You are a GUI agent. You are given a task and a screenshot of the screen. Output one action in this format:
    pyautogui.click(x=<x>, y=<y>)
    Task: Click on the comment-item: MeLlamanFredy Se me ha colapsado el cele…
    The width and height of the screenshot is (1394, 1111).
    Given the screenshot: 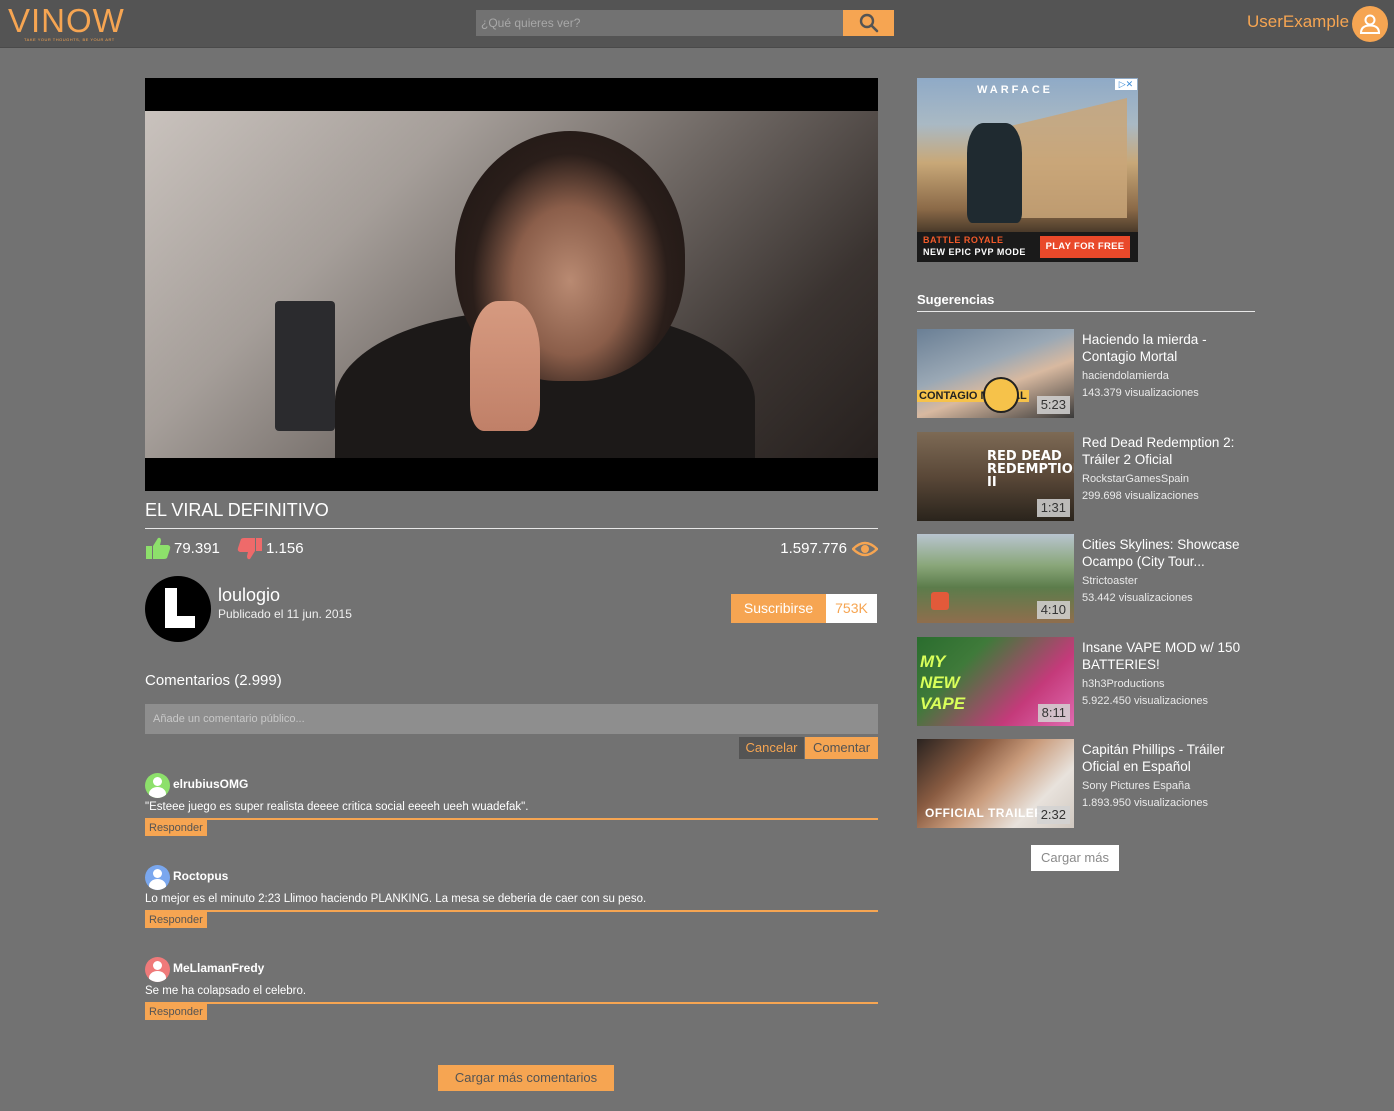 What is the action you would take?
    pyautogui.click(x=511, y=992)
    